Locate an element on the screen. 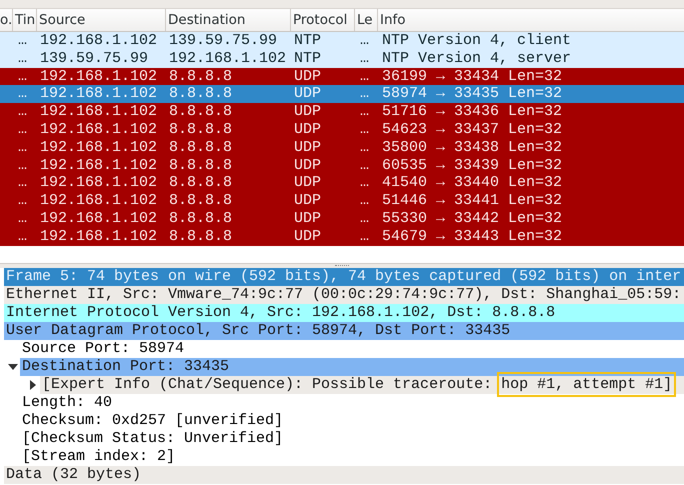 The width and height of the screenshot is (684, 485). column-header: Le is located at coordinates (366, 20).